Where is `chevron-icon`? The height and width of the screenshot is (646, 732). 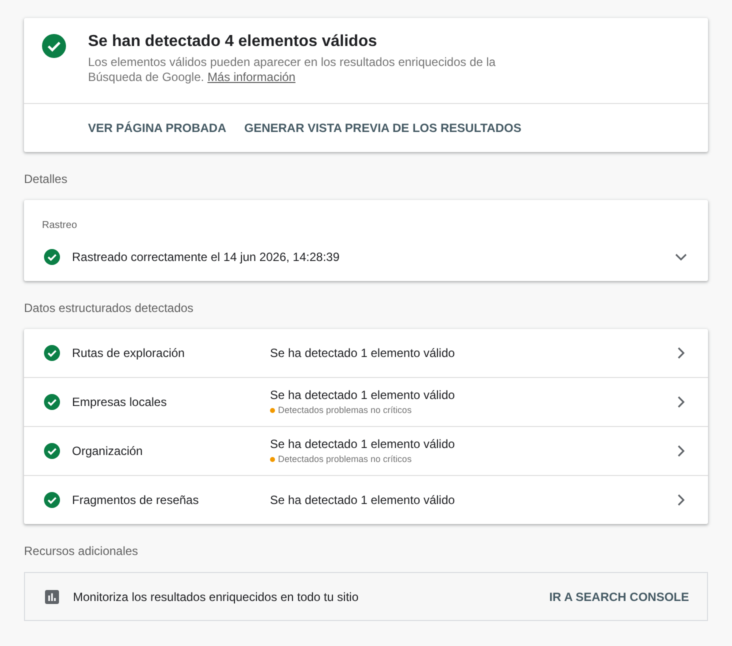 chevron-icon is located at coordinates (681, 257).